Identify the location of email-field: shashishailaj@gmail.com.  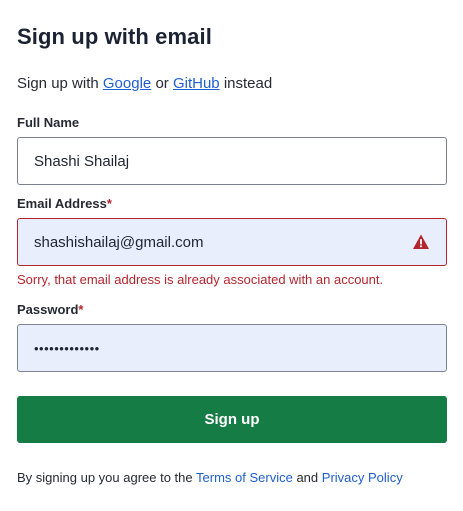
(232, 242).